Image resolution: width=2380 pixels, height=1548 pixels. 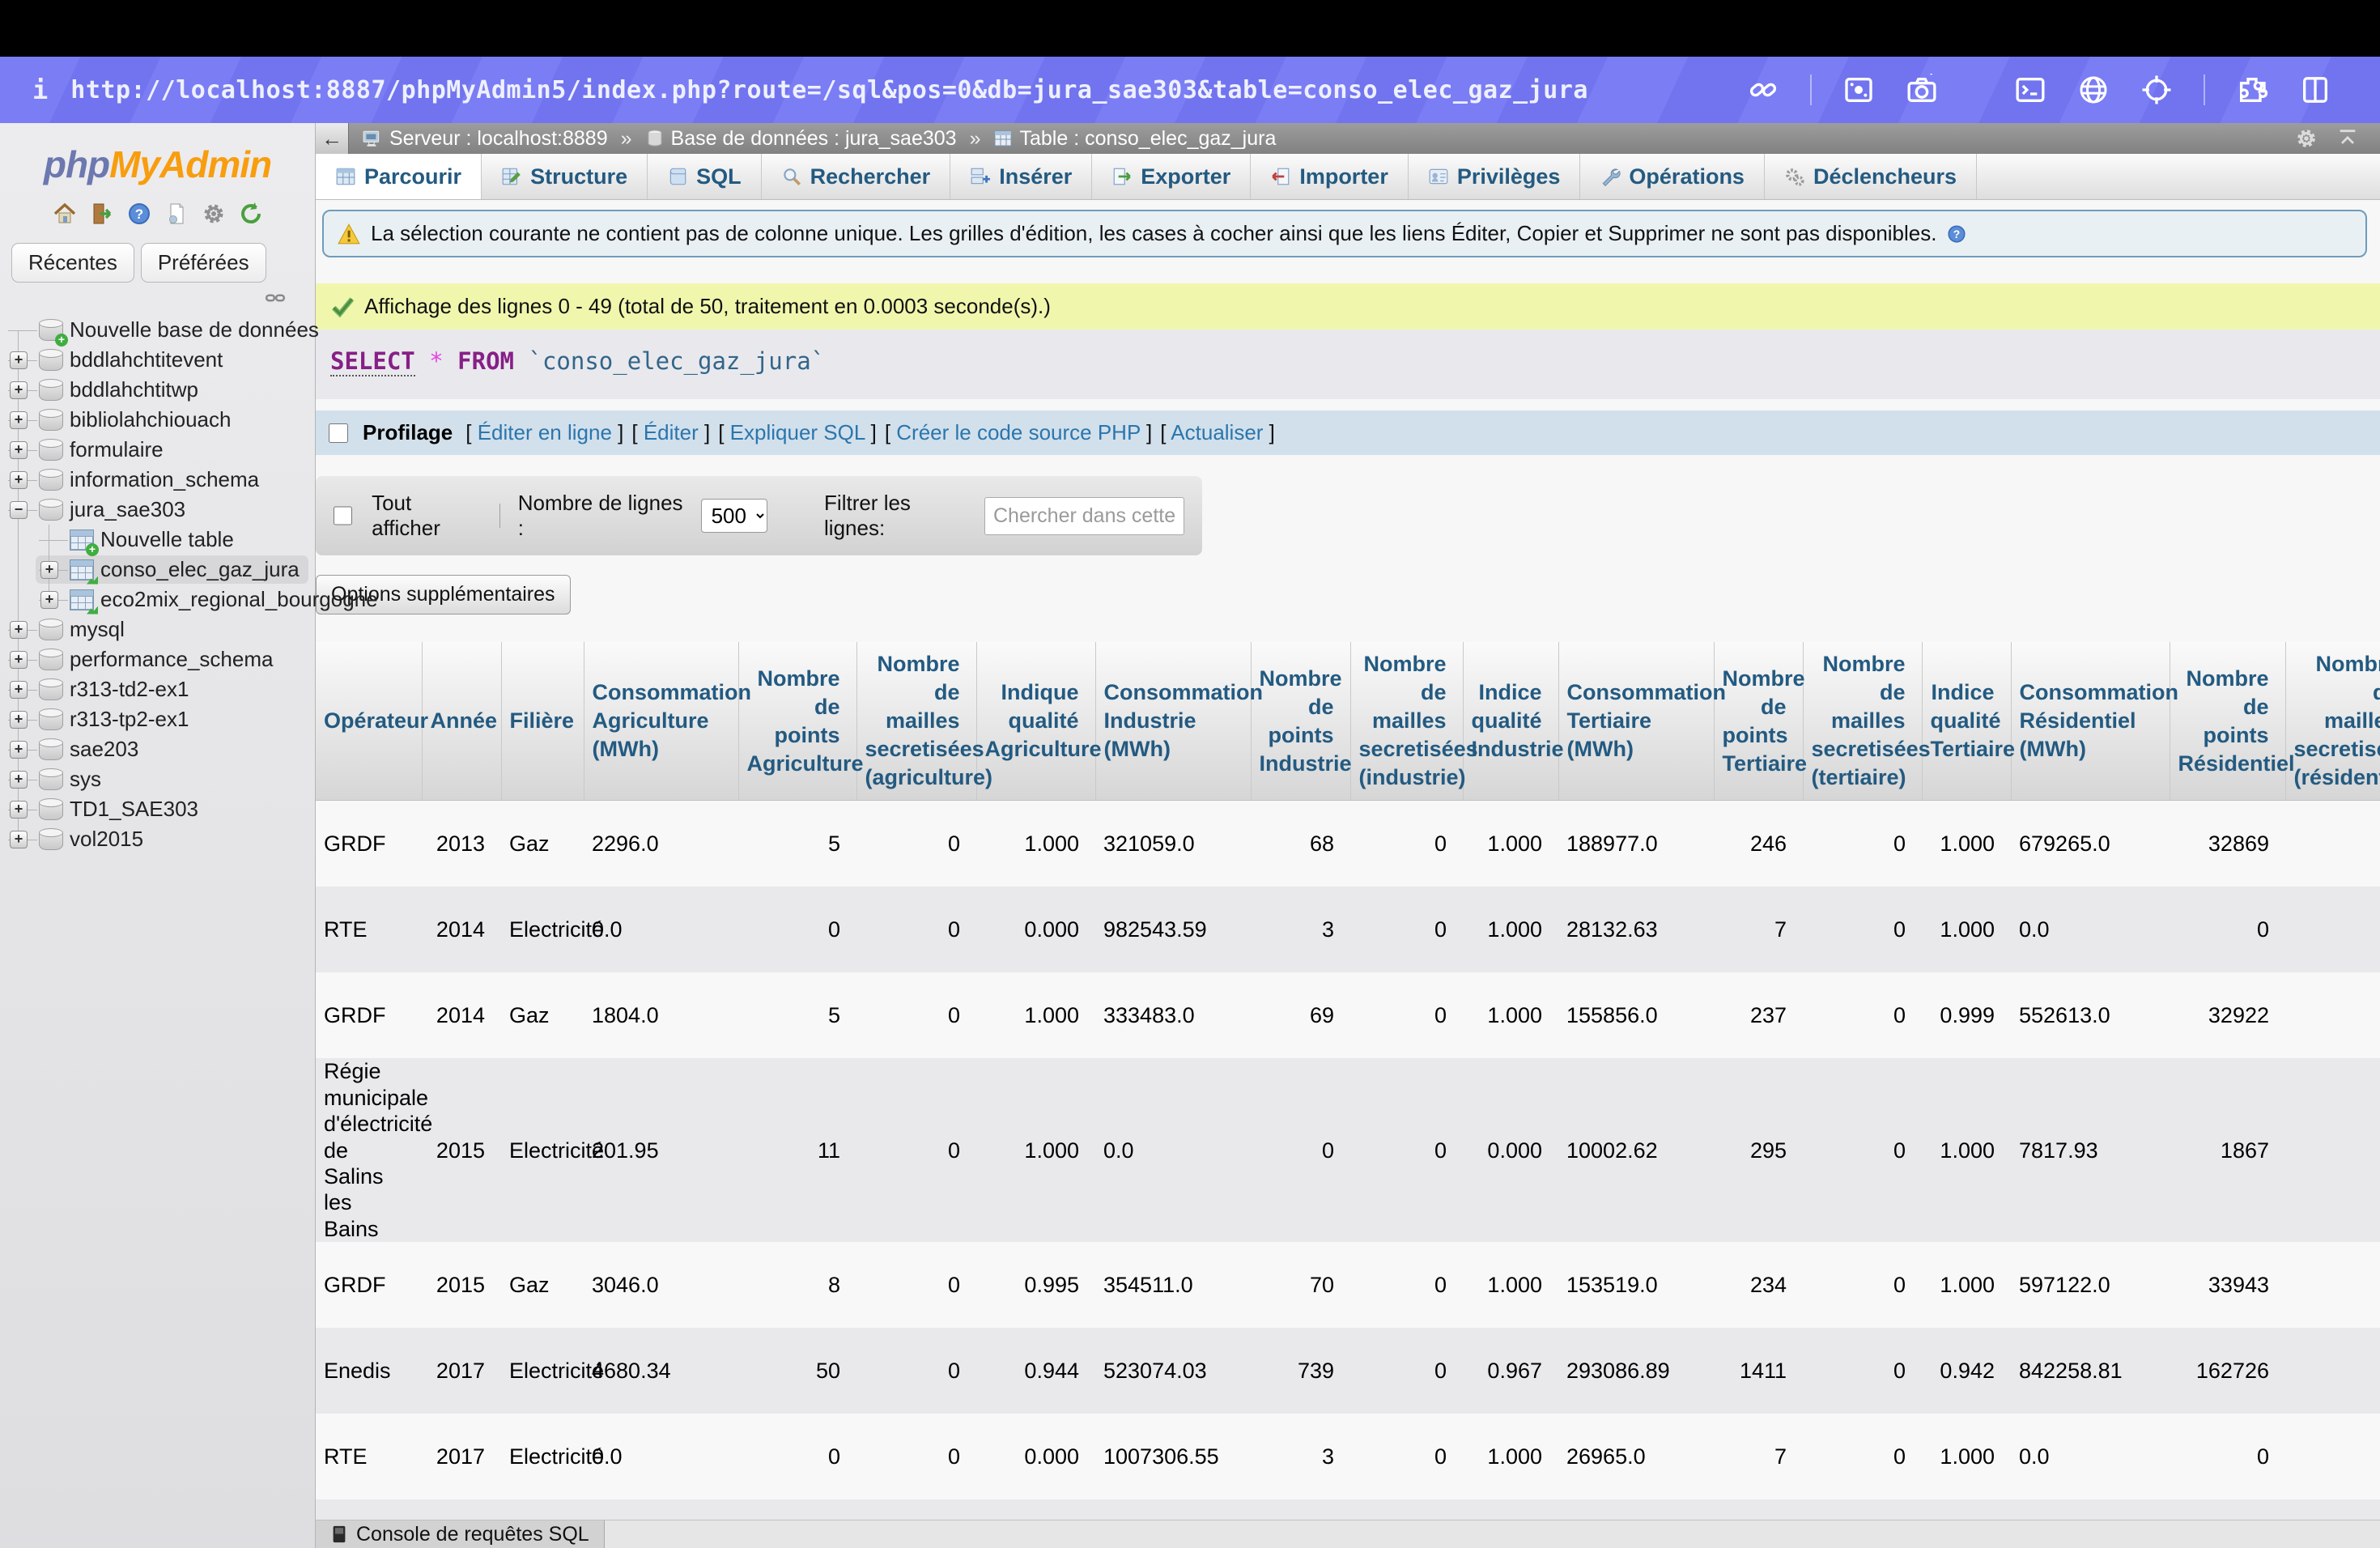 What do you see at coordinates (798, 433) in the screenshot?
I see `explain-sql-link: Expliquer SQL` at bounding box center [798, 433].